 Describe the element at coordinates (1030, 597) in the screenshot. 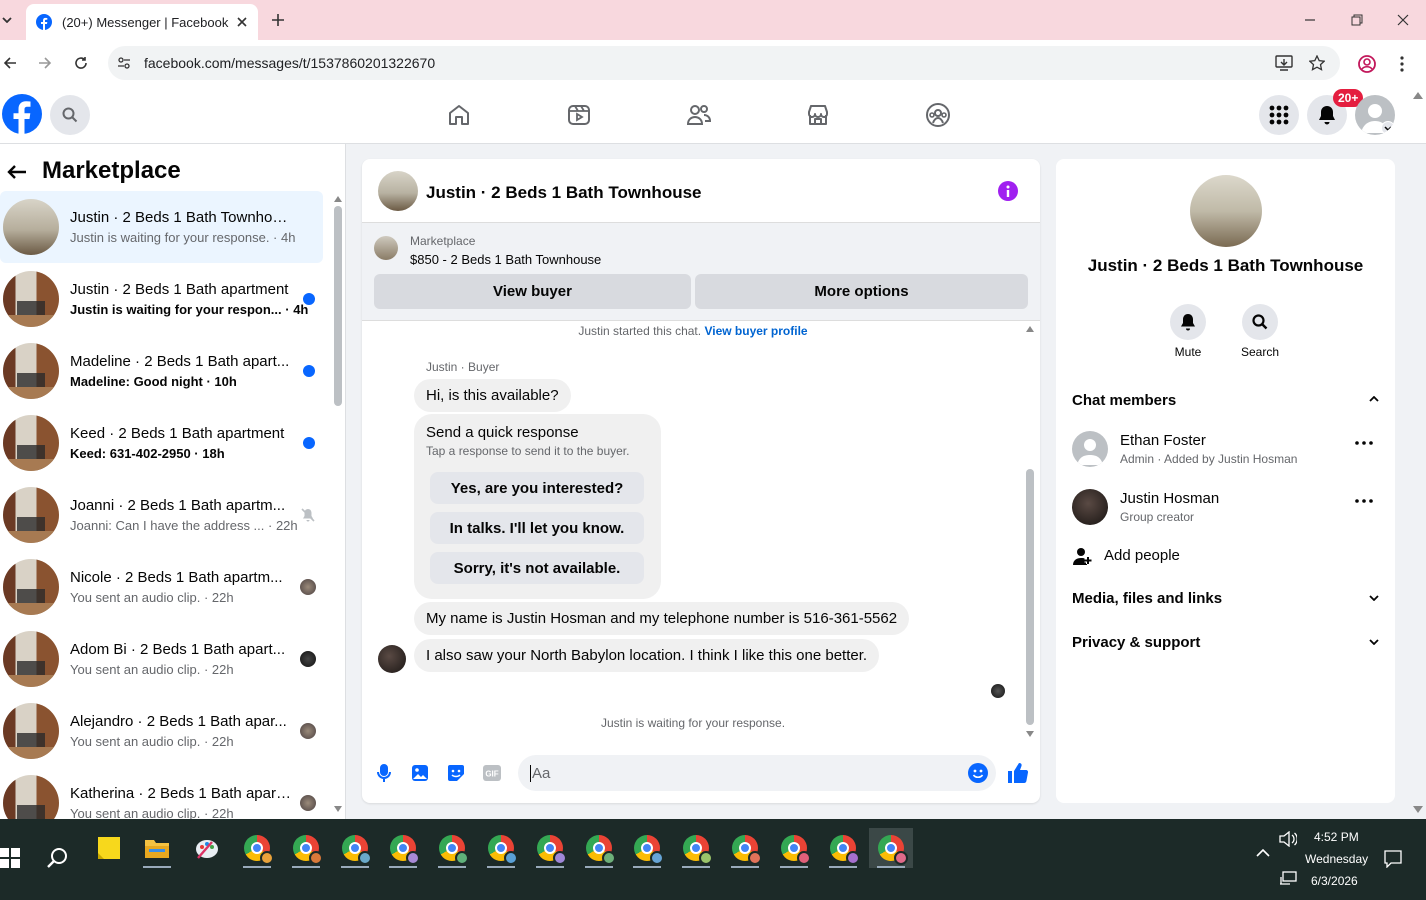

I see `chat-scrollbar` at that location.